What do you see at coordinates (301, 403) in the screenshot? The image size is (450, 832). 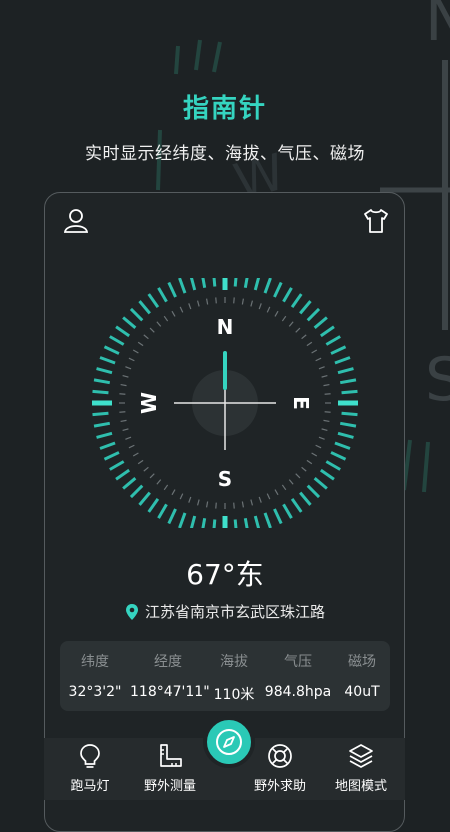 I see `cardinal-east: E` at bounding box center [301, 403].